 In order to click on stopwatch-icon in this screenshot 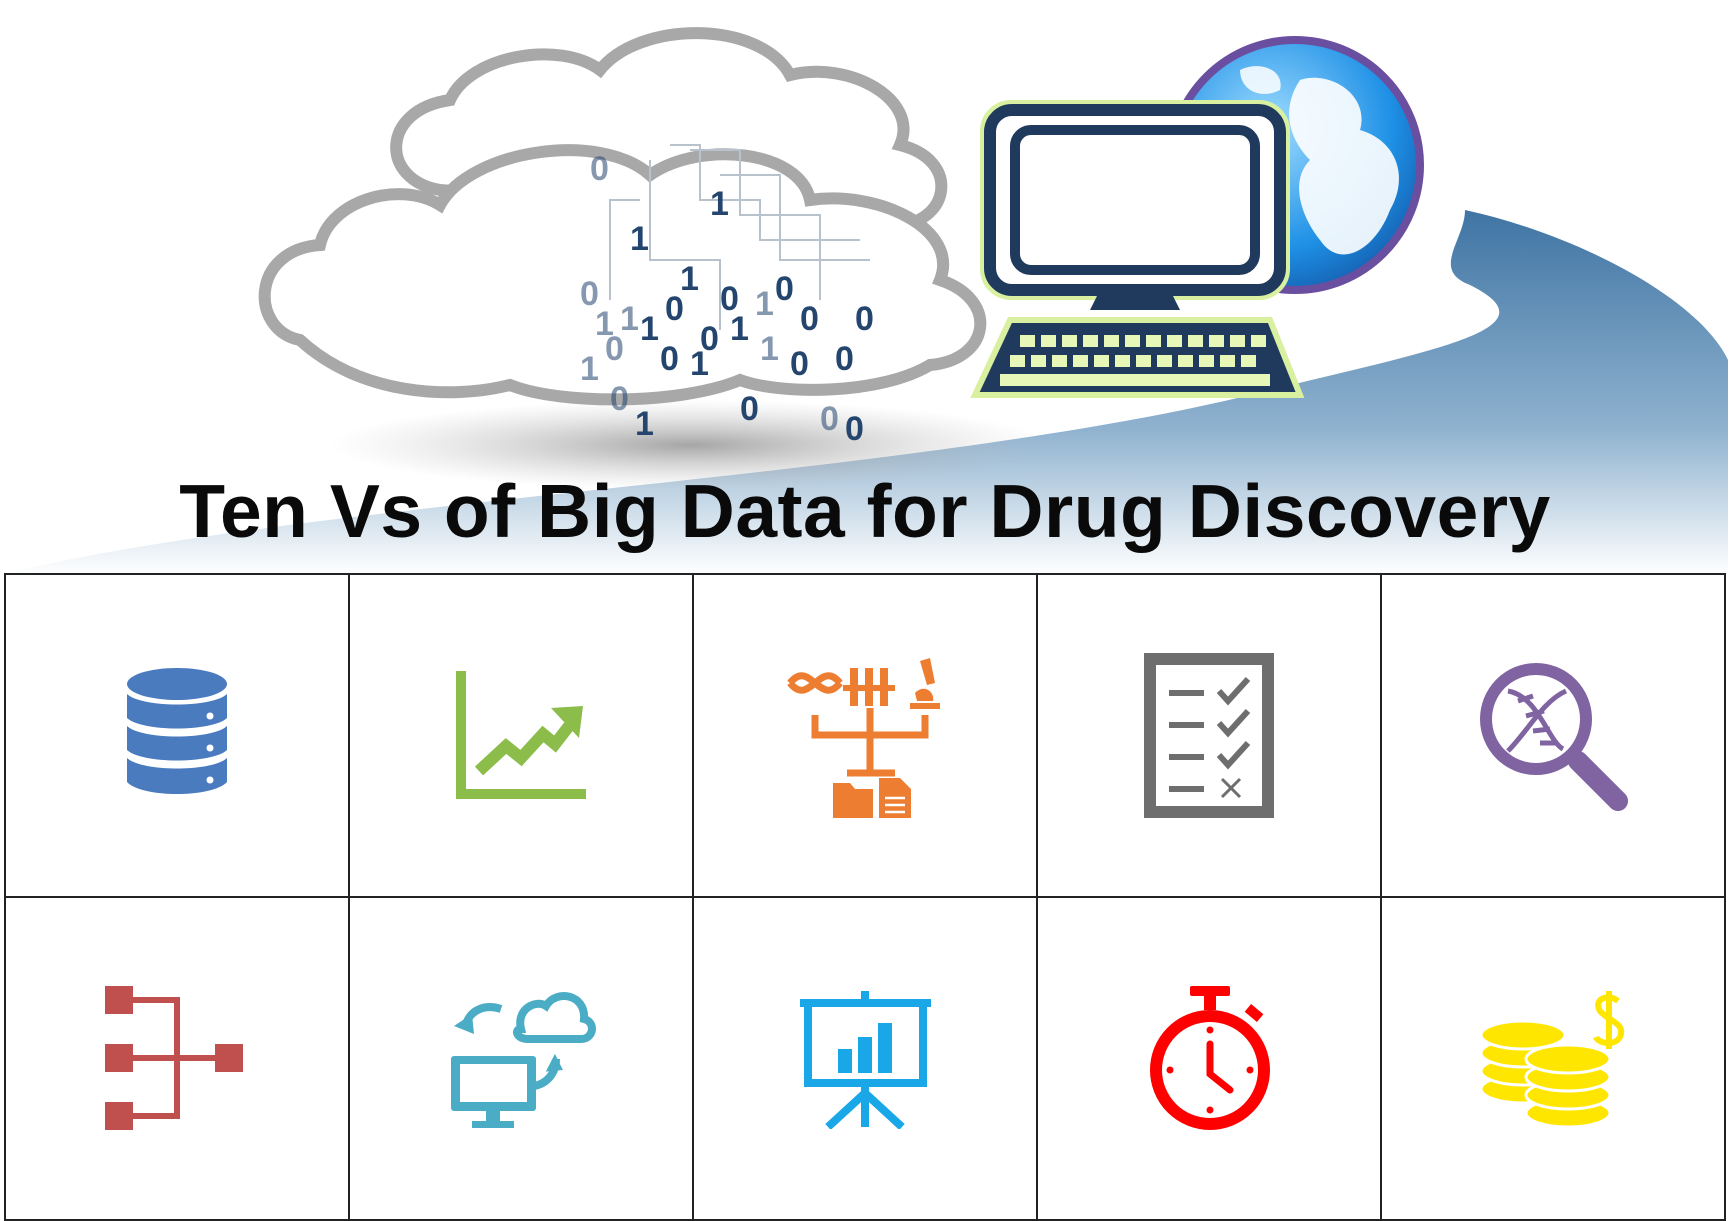, I will do `click(1209, 1058)`.